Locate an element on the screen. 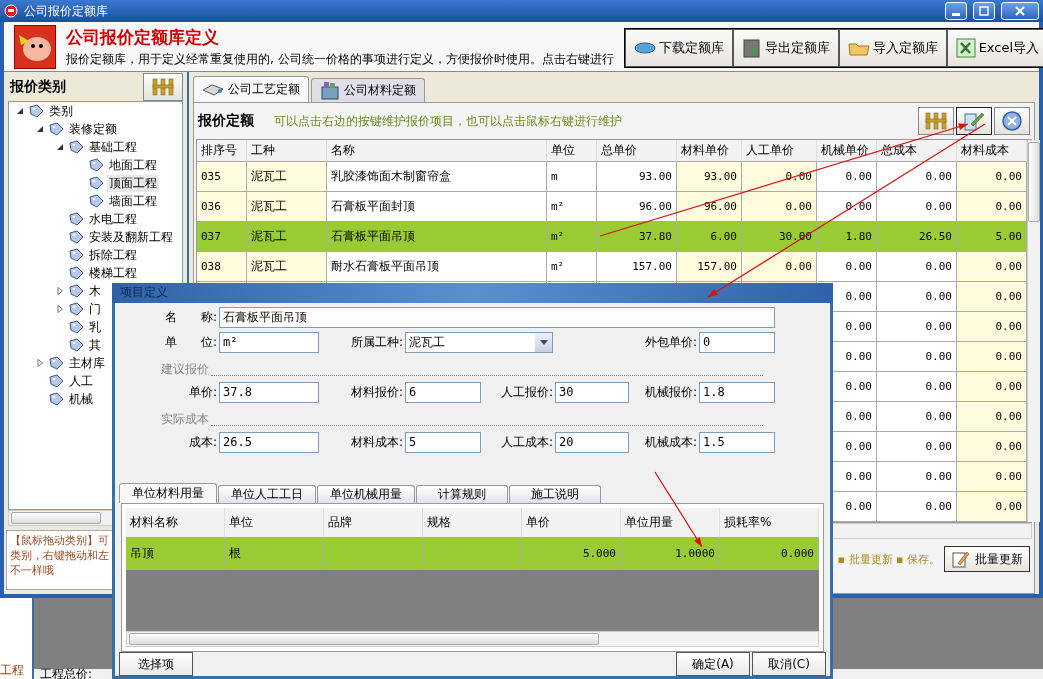  table-cell: 157.00 is located at coordinates (709, 267).